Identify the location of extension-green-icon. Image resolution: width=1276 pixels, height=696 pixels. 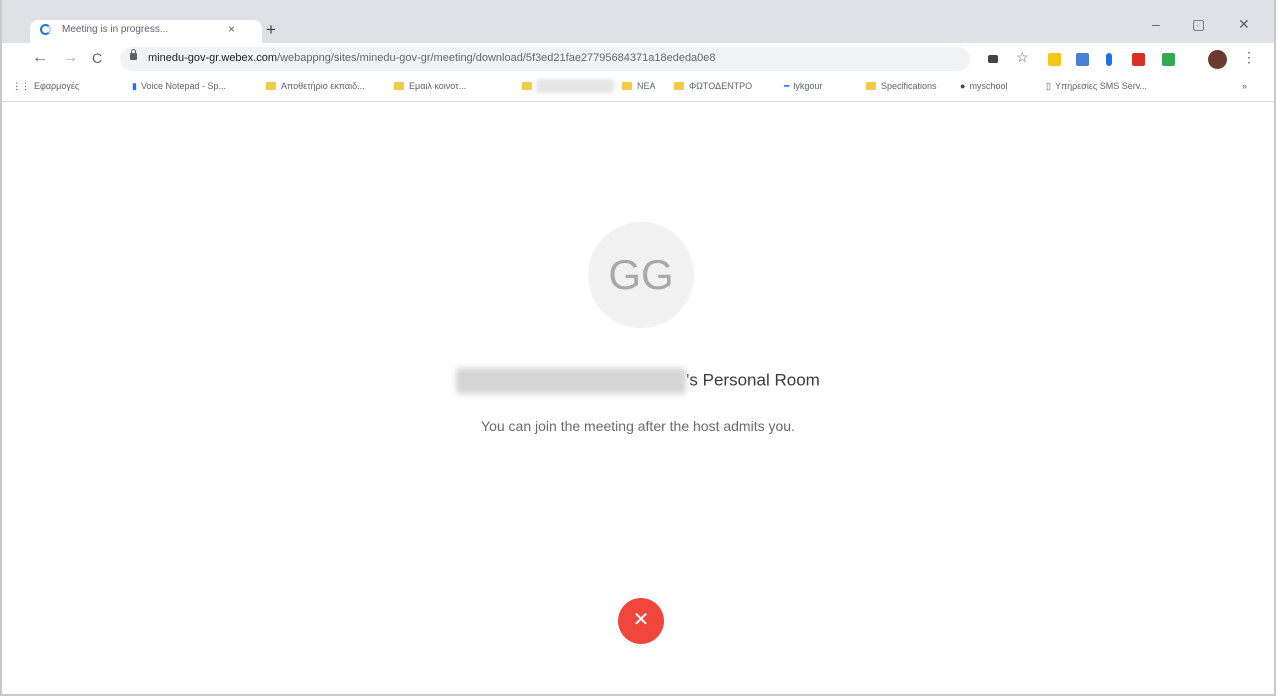
(1168, 59).